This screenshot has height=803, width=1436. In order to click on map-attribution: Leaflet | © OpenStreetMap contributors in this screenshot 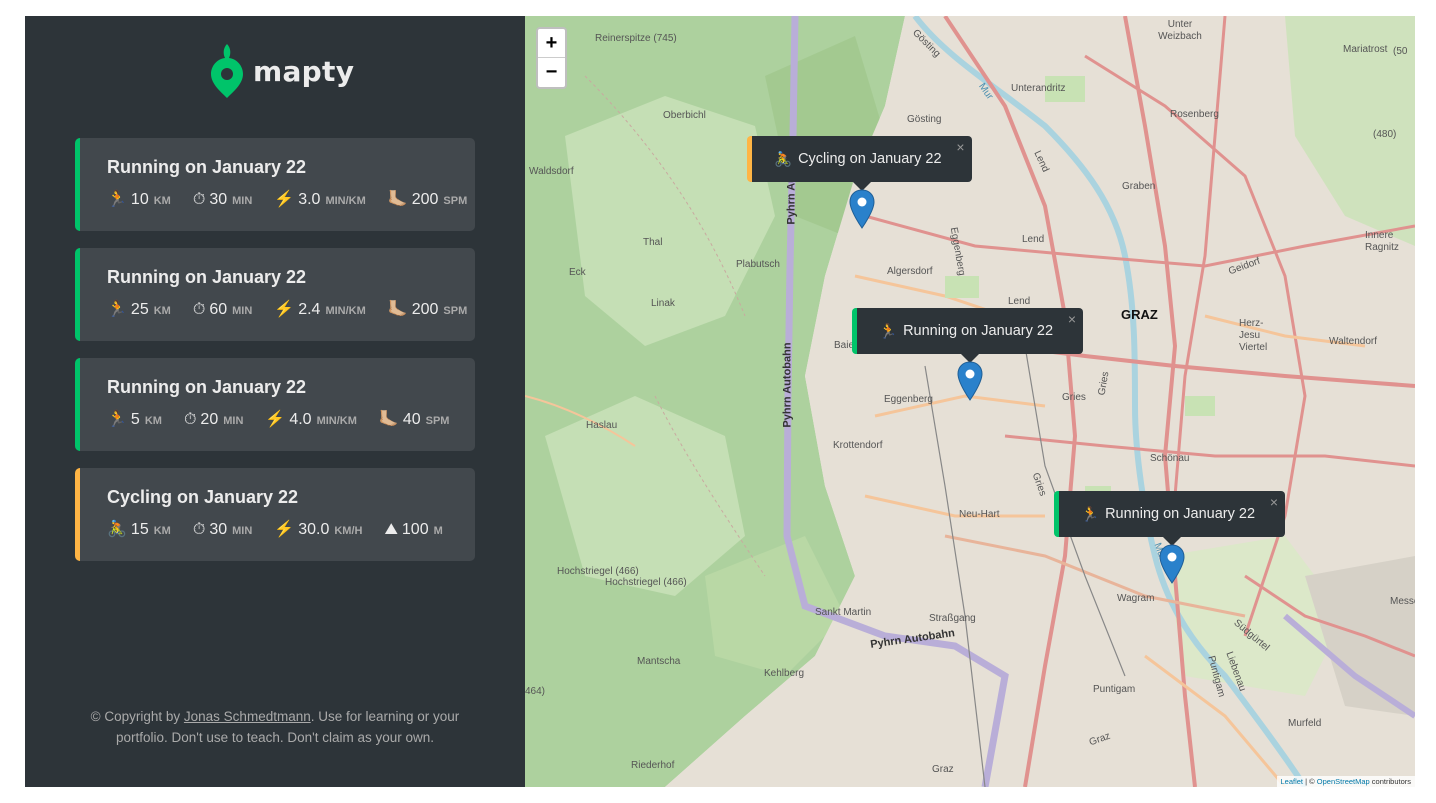, I will do `click(1345, 781)`.